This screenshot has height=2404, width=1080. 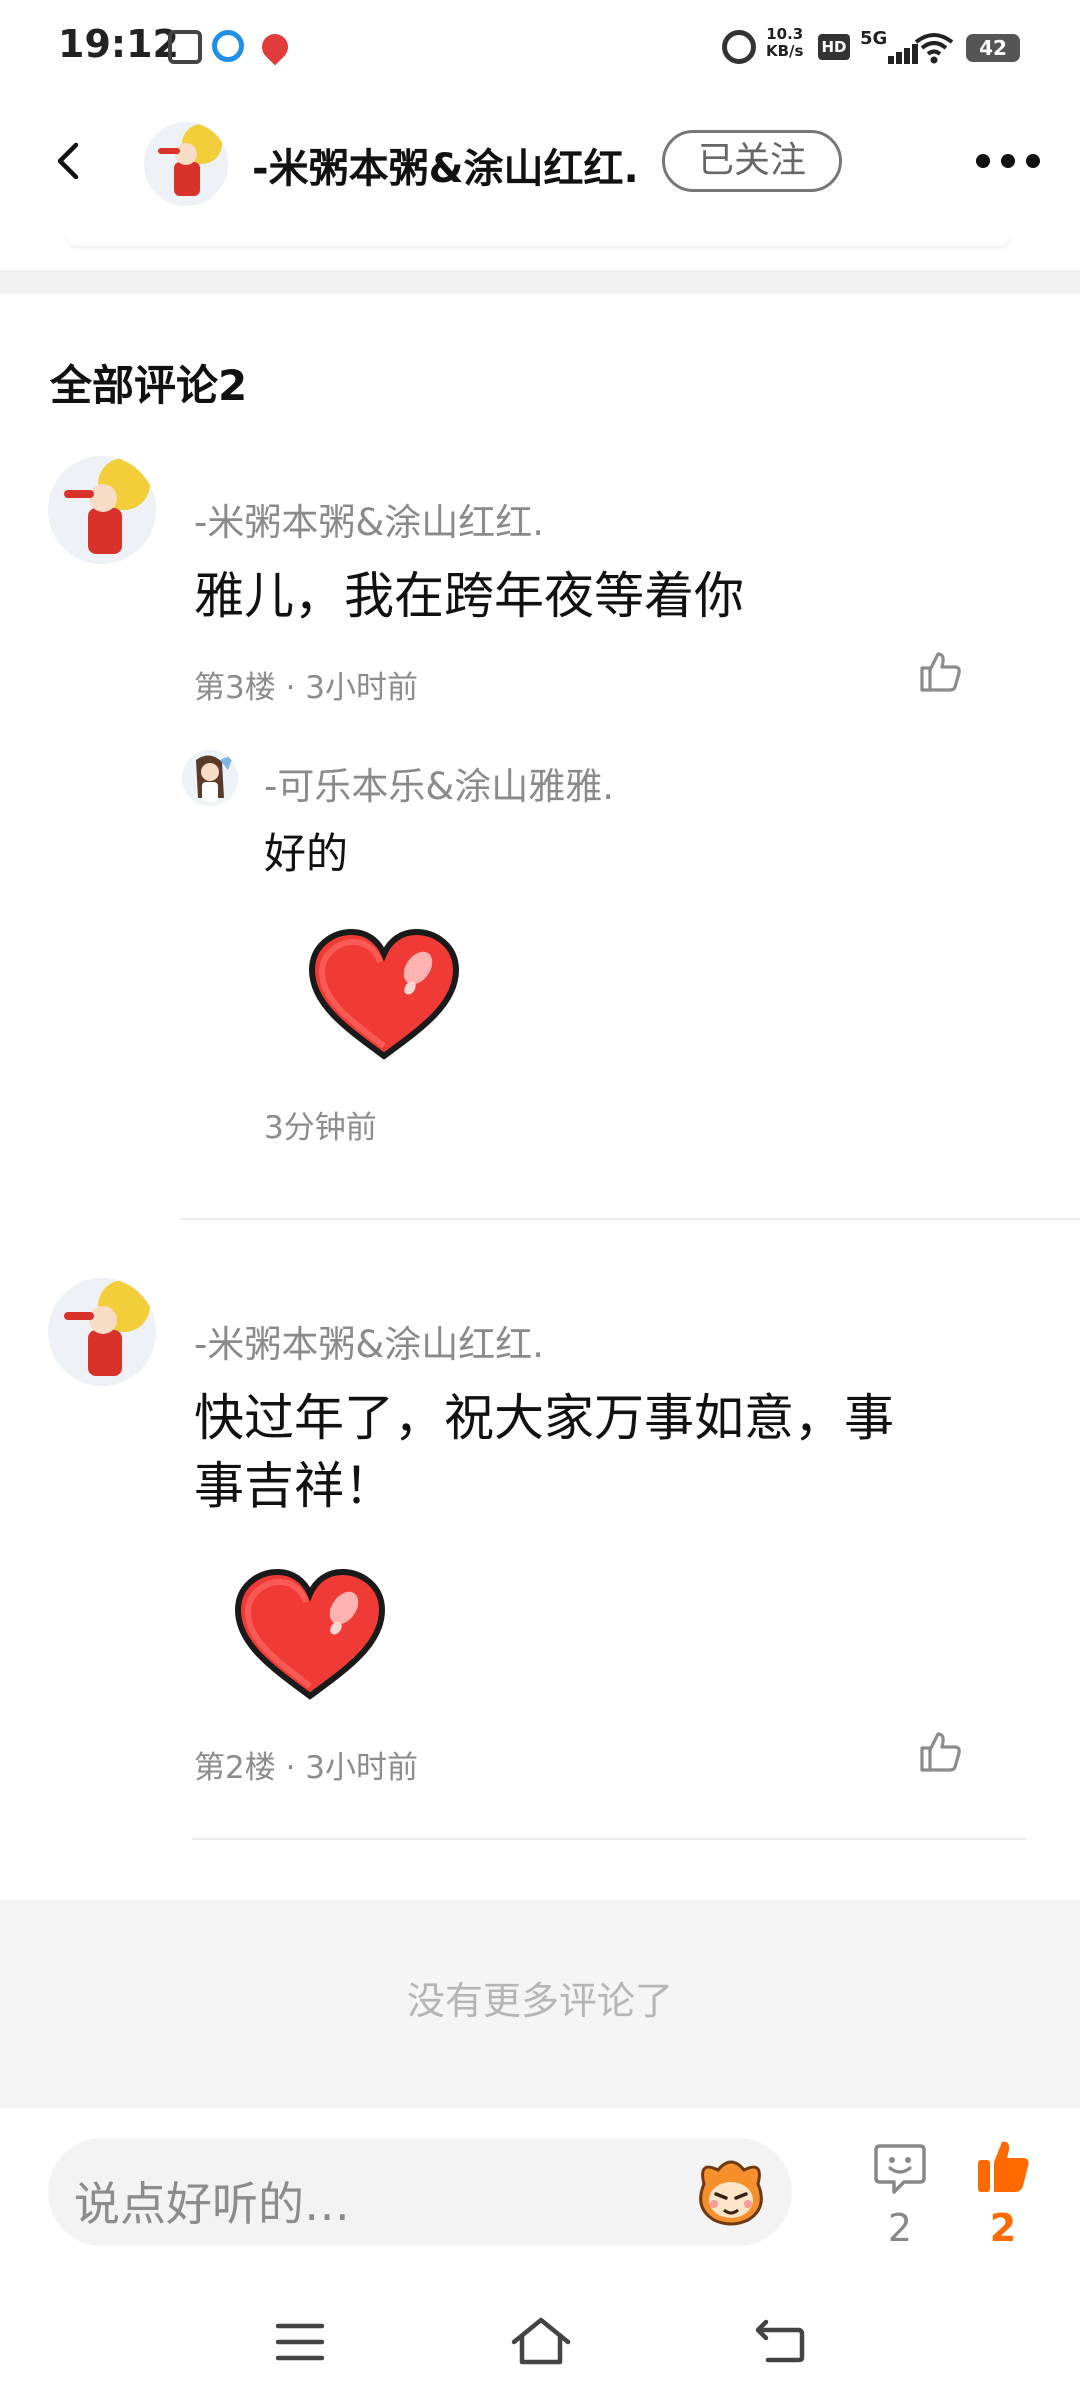 I want to click on like-count: 2, so click(x=1003, y=2228).